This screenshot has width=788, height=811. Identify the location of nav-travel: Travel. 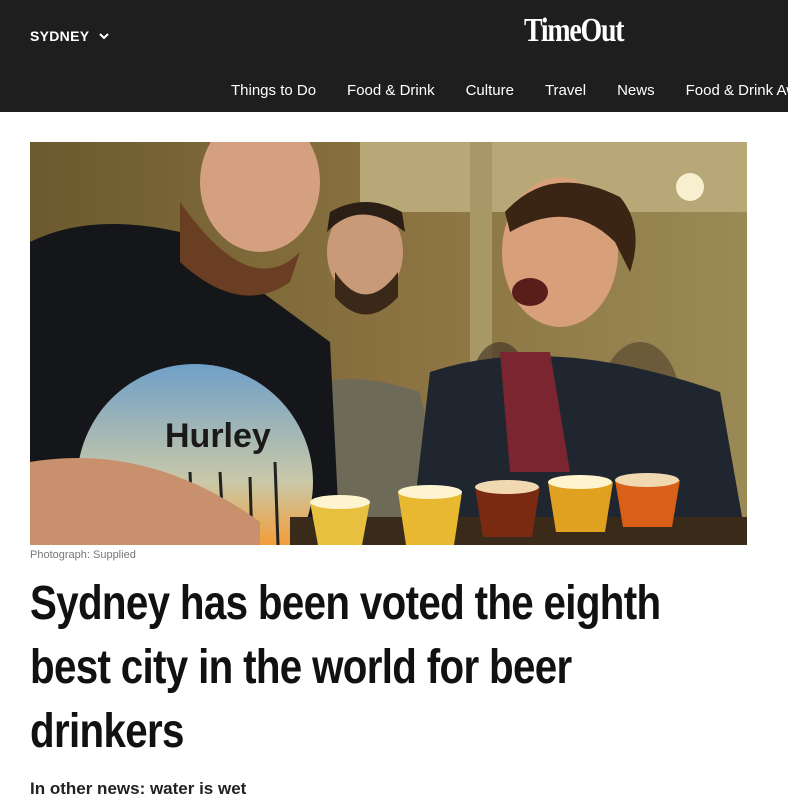
(565, 90).